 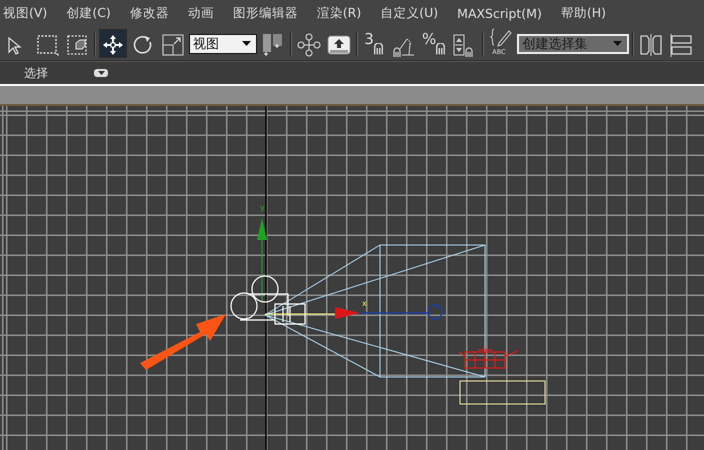 I want to click on move-arrows-icon, so click(x=113, y=45).